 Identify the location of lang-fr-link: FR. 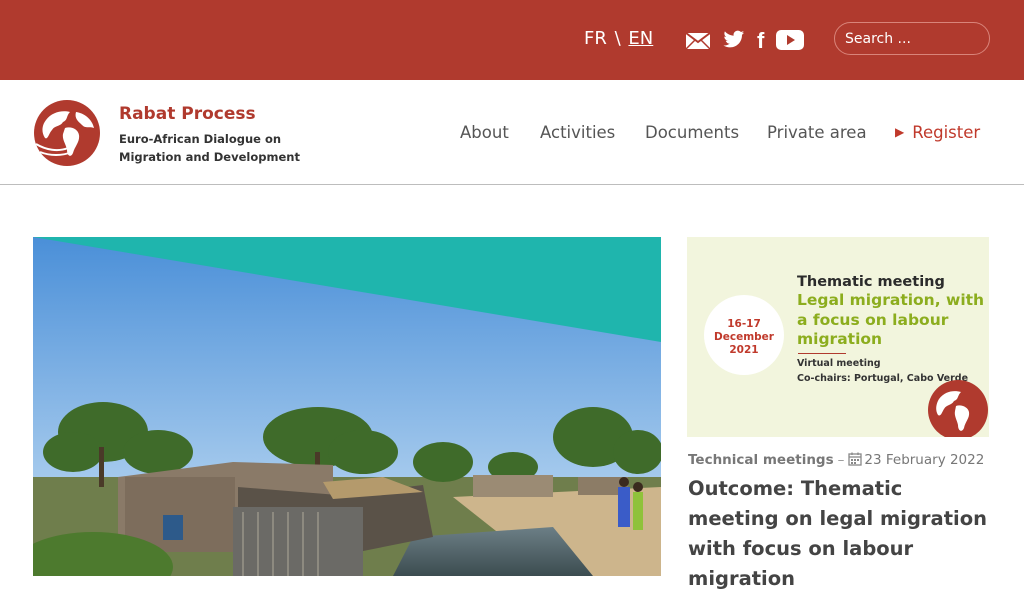
(595, 38).